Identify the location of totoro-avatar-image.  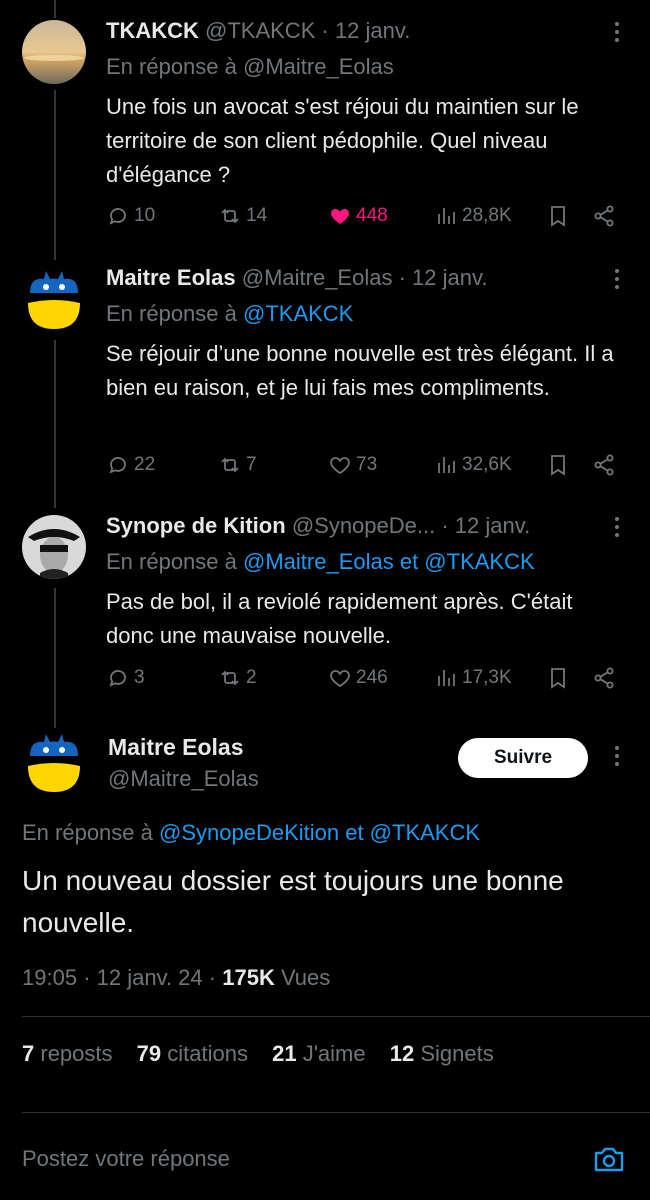
(54, 299).